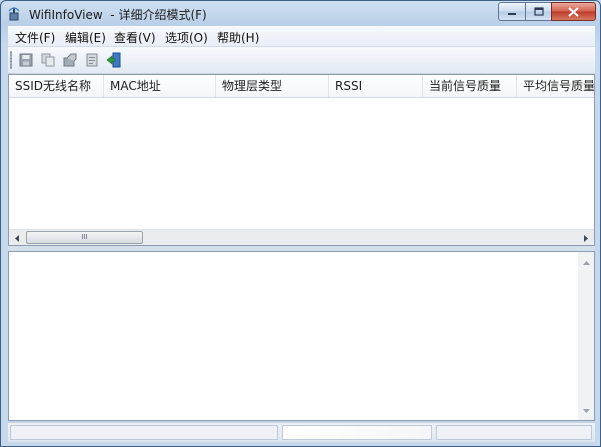 This screenshot has height=447, width=601. What do you see at coordinates (85, 37) in the screenshot?
I see `menu-edit: 编辑(E)` at bounding box center [85, 37].